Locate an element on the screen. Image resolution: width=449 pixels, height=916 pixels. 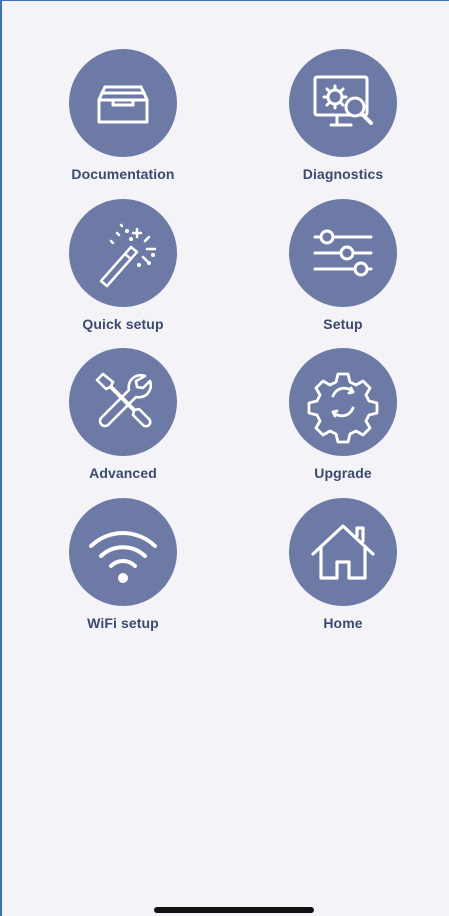
wifi-icon is located at coordinates (123, 557).